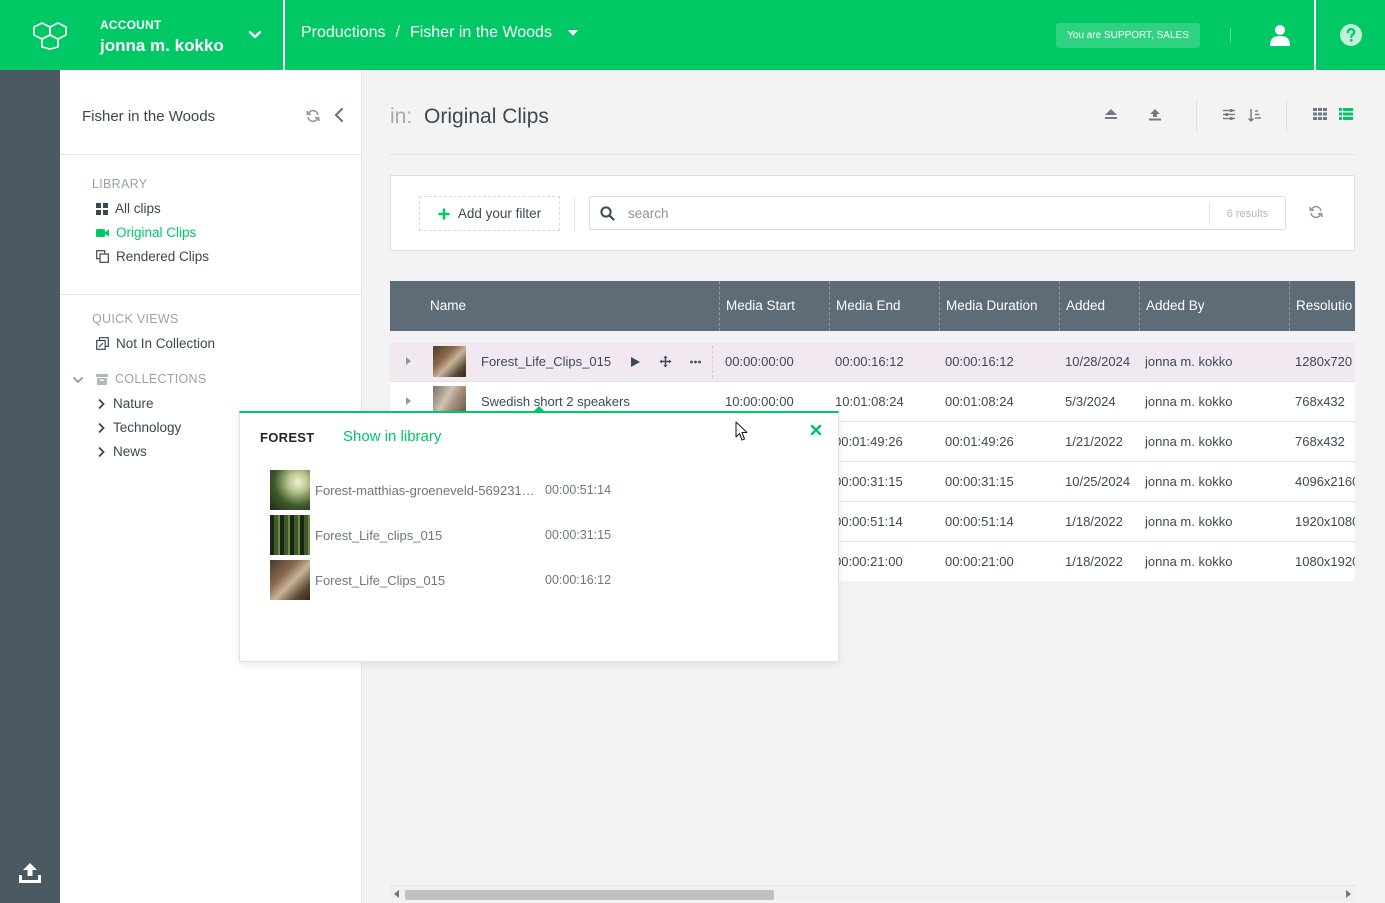 This screenshot has height=903, width=1385. I want to click on add-filter-button: Add your filter, so click(489, 213).